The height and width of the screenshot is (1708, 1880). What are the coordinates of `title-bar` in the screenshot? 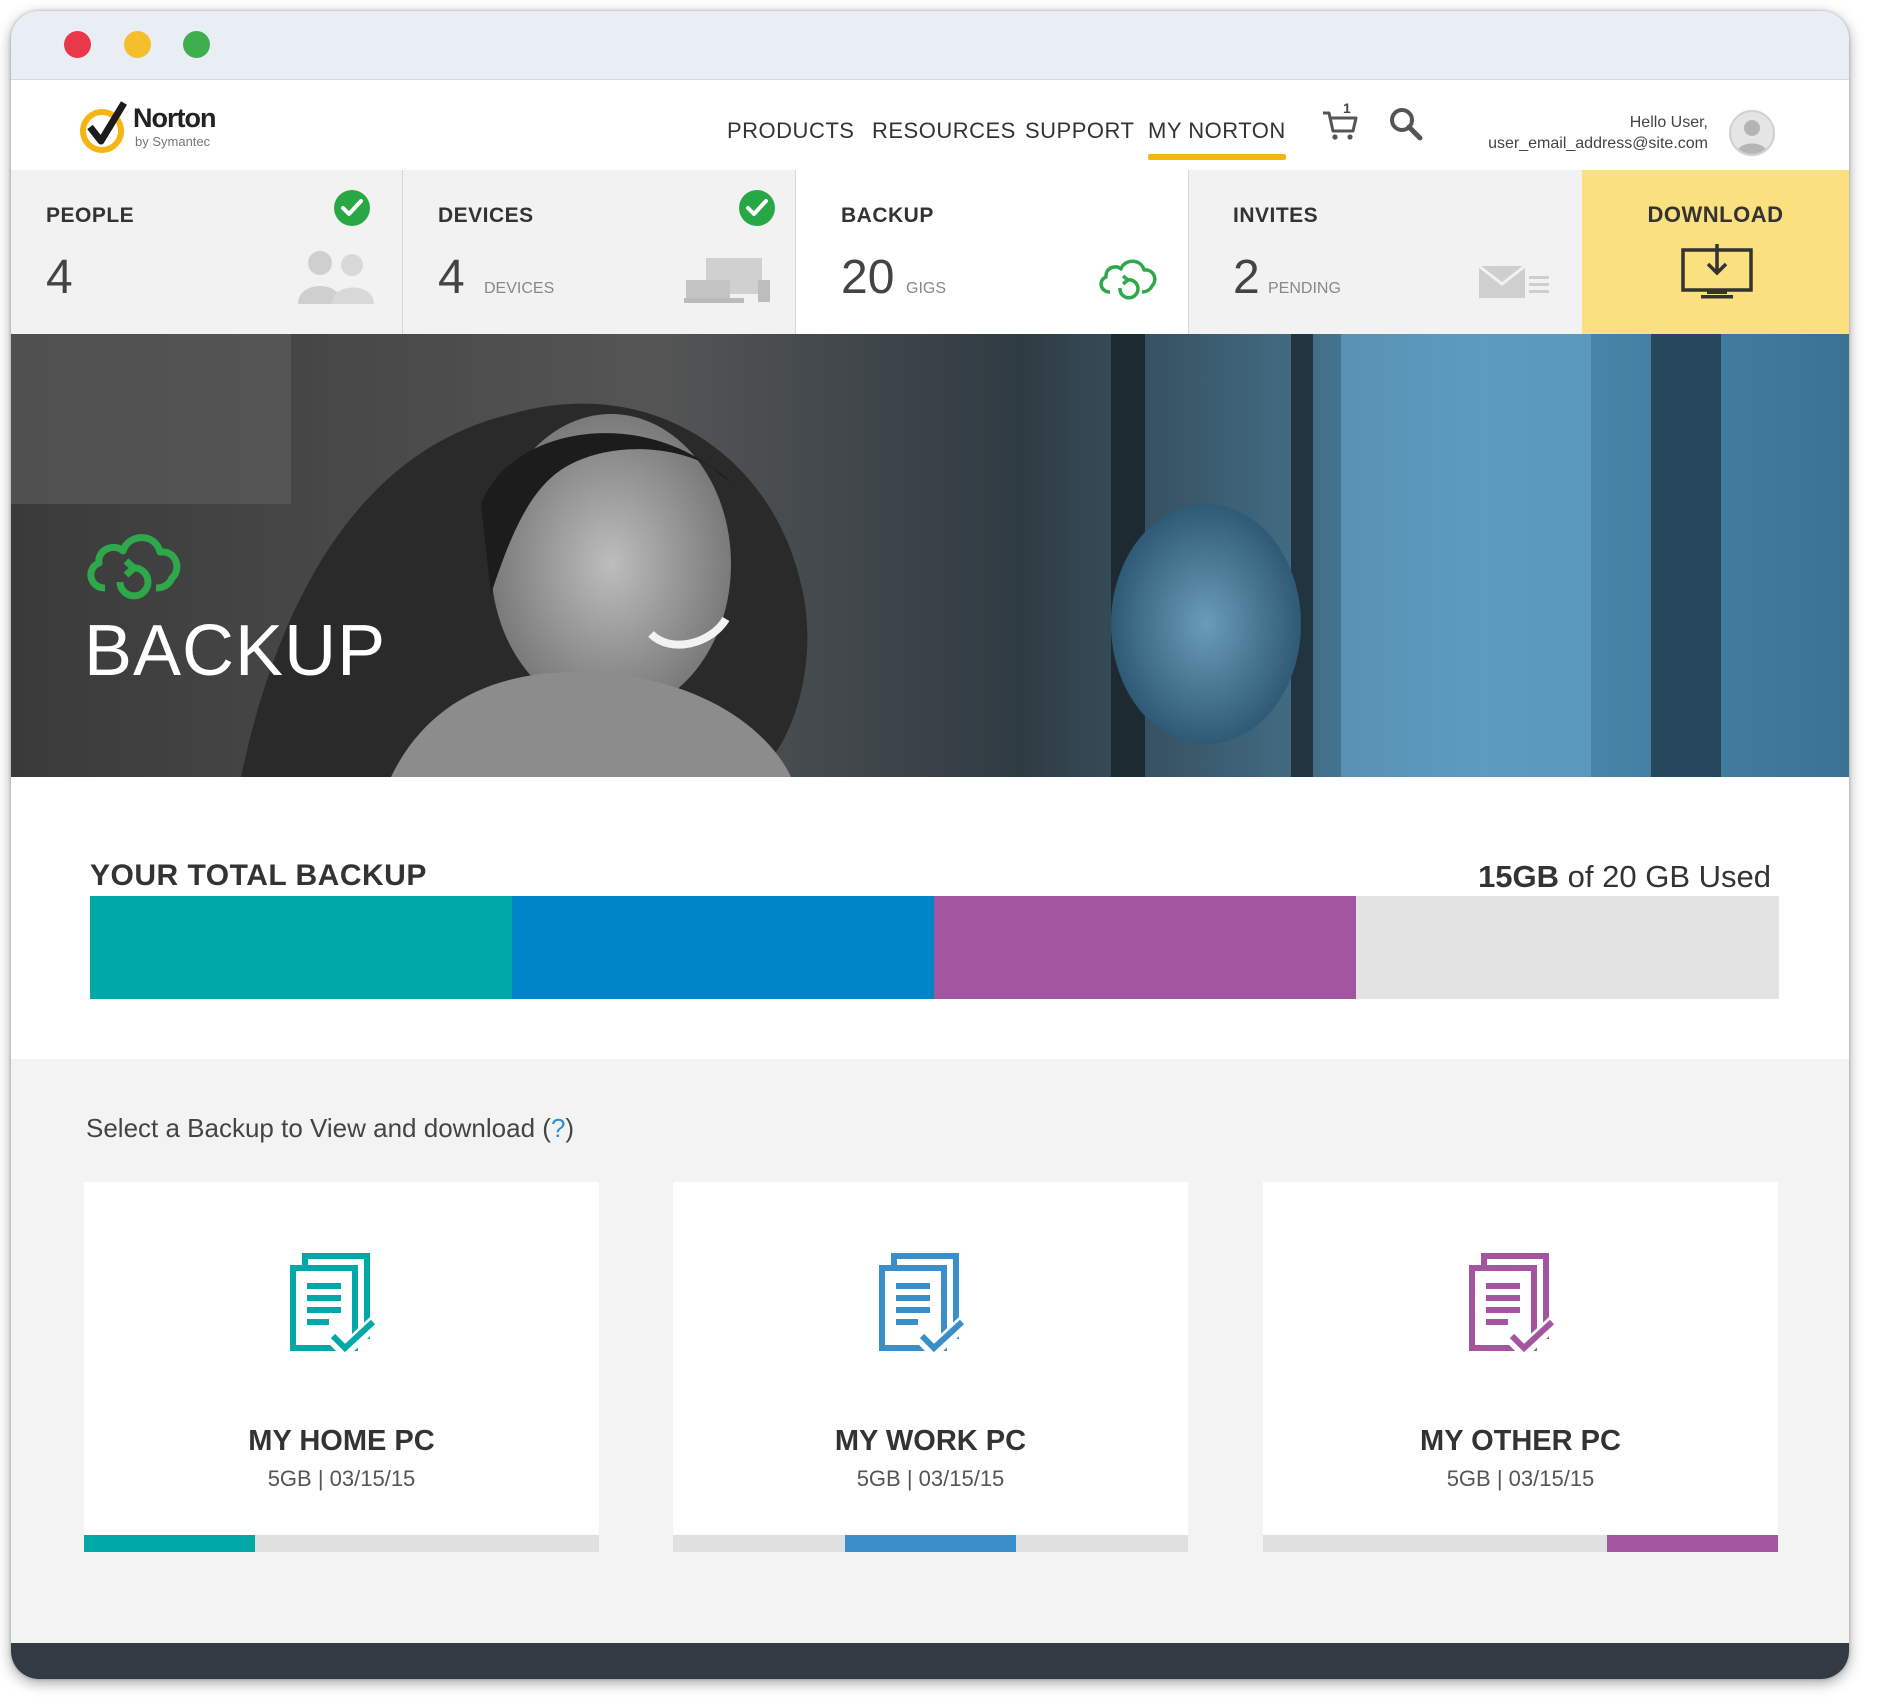 It's located at (930, 45).